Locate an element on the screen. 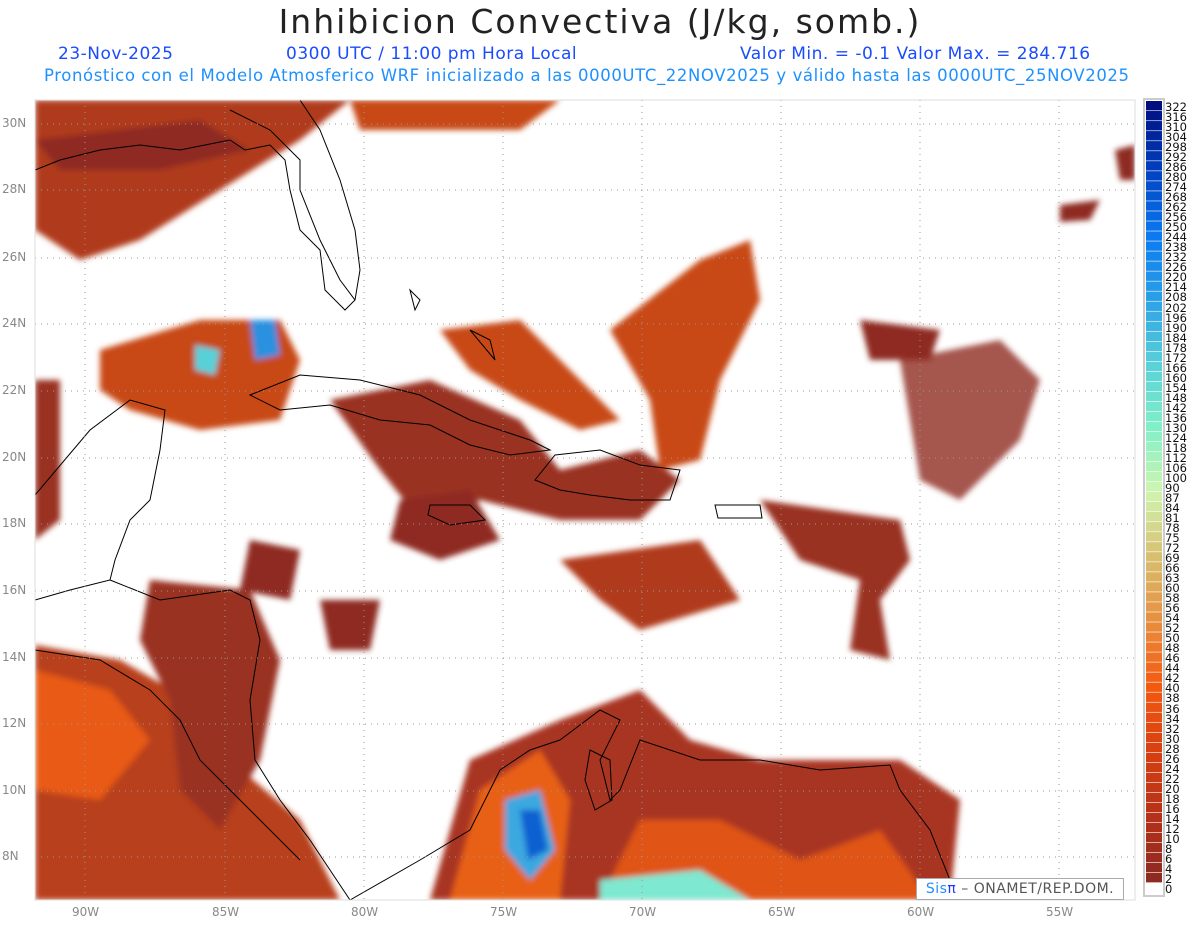 The image size is (1200, 927). lat-label: 14N is located at coordinates (14, 657).